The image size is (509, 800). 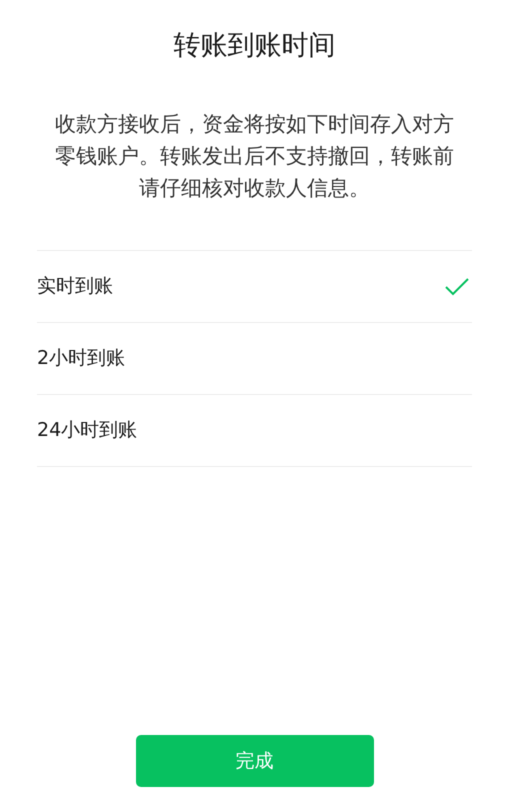 I want to click on transfer-option: 实时到账, so click(x=254, y=287).